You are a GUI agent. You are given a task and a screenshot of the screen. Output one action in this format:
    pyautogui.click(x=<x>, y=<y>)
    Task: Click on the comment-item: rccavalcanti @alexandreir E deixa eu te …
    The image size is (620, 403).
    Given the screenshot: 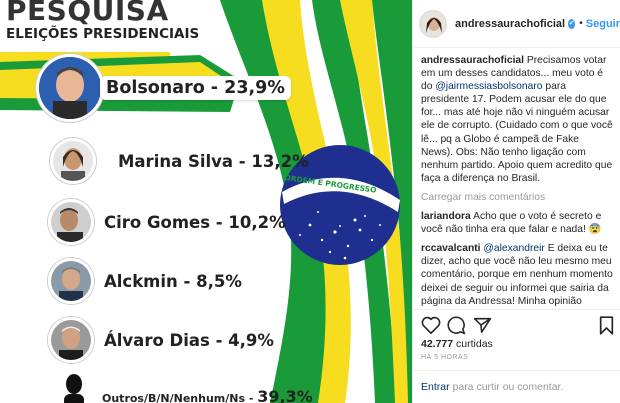 What is the action you would take?
    pyautogui.click(x=517, y=275)
    